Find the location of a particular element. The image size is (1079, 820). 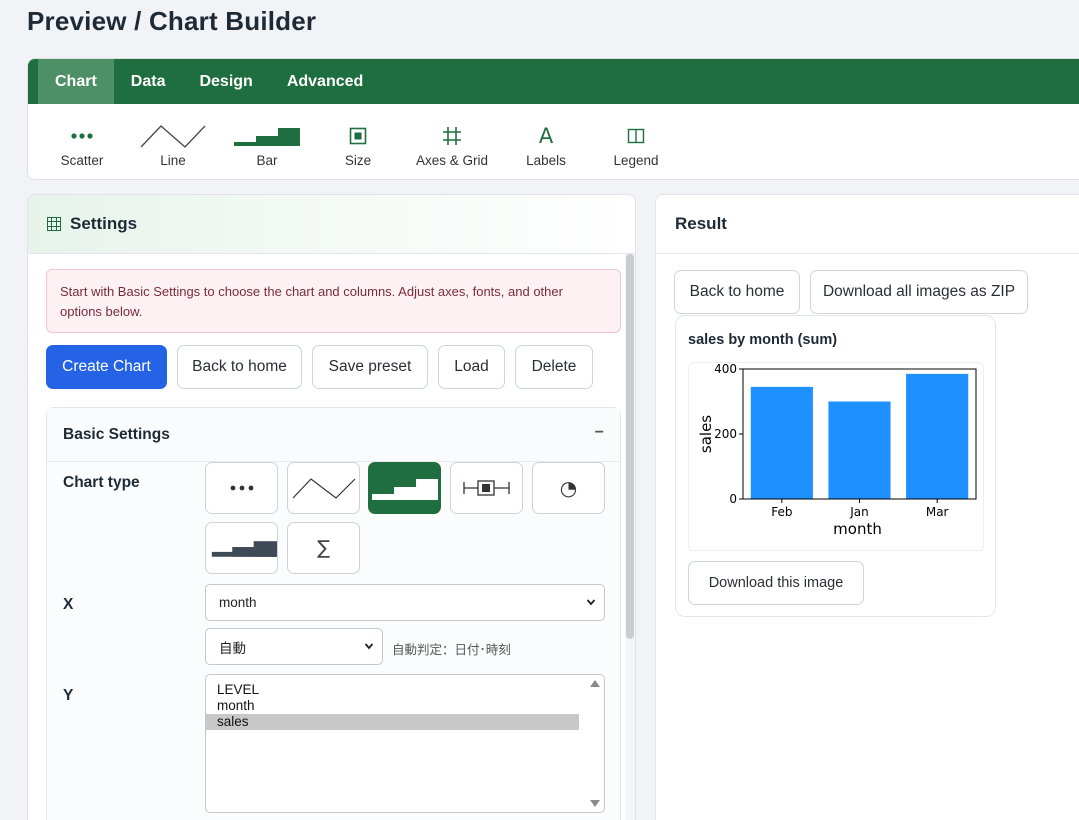

basic-settings-title: Basic Settings is located at coordinates (116, 434).